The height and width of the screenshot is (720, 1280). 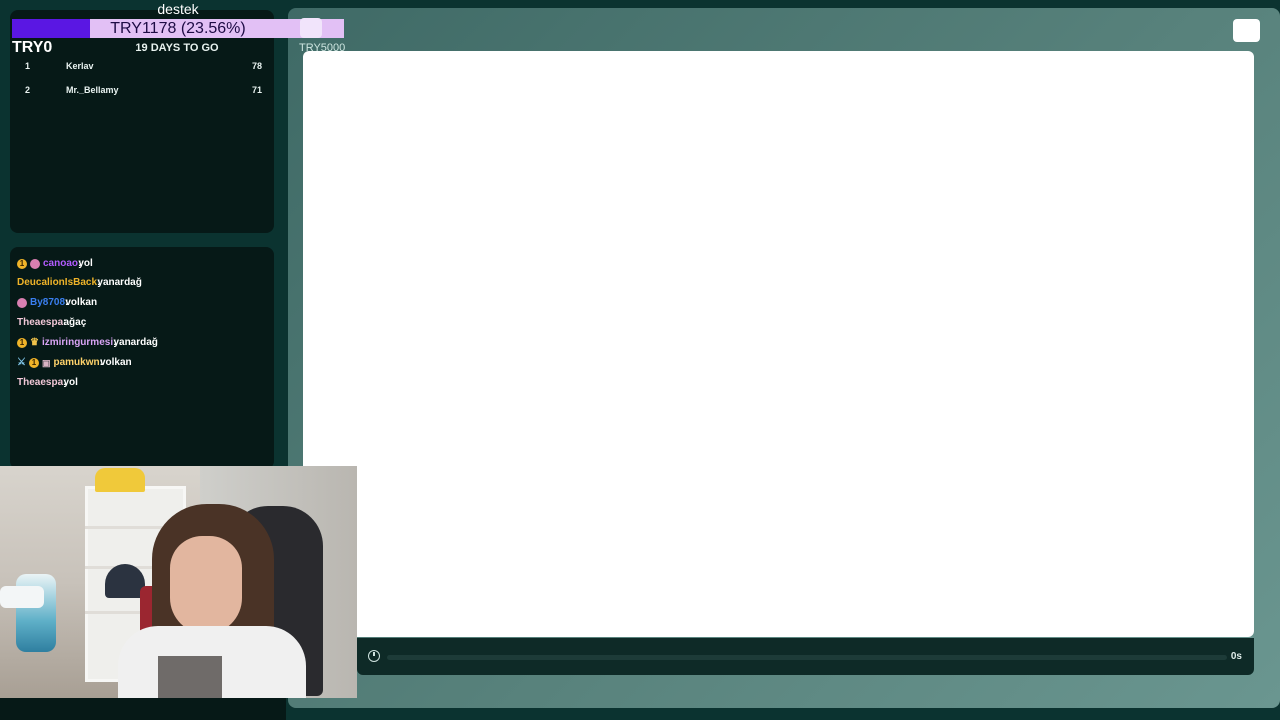 I want to click on leaderboard-score: 71, so click(x=256, y=90).